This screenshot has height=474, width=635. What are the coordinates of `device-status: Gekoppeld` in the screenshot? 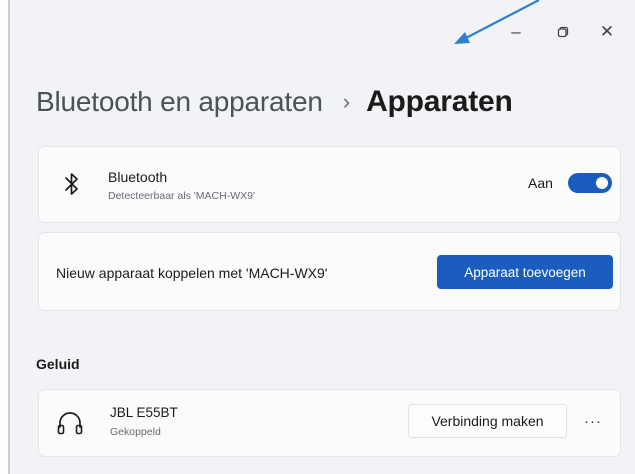 It's located at (135, 432).